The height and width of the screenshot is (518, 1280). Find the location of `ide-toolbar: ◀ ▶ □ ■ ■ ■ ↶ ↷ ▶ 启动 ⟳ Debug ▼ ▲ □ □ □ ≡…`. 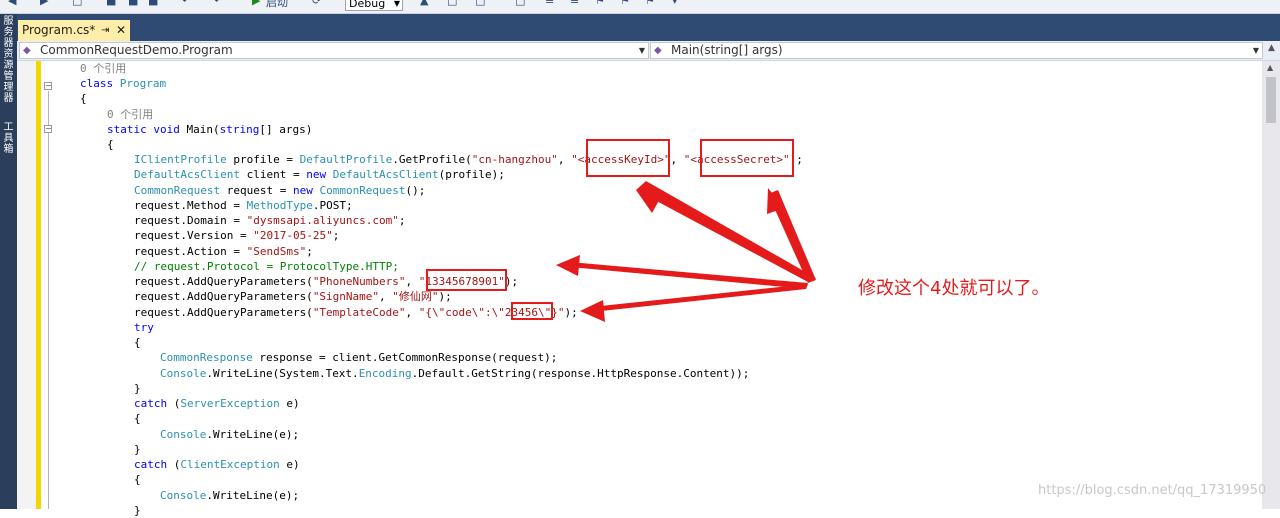

ide-toolbar: ◀ ▶ □ ■ ■ ■ ↶ ↷ ▶ 启动 ⟳ Debug ▼ ▲ □ □ □ ≡… is located at coordinates (640, 7).